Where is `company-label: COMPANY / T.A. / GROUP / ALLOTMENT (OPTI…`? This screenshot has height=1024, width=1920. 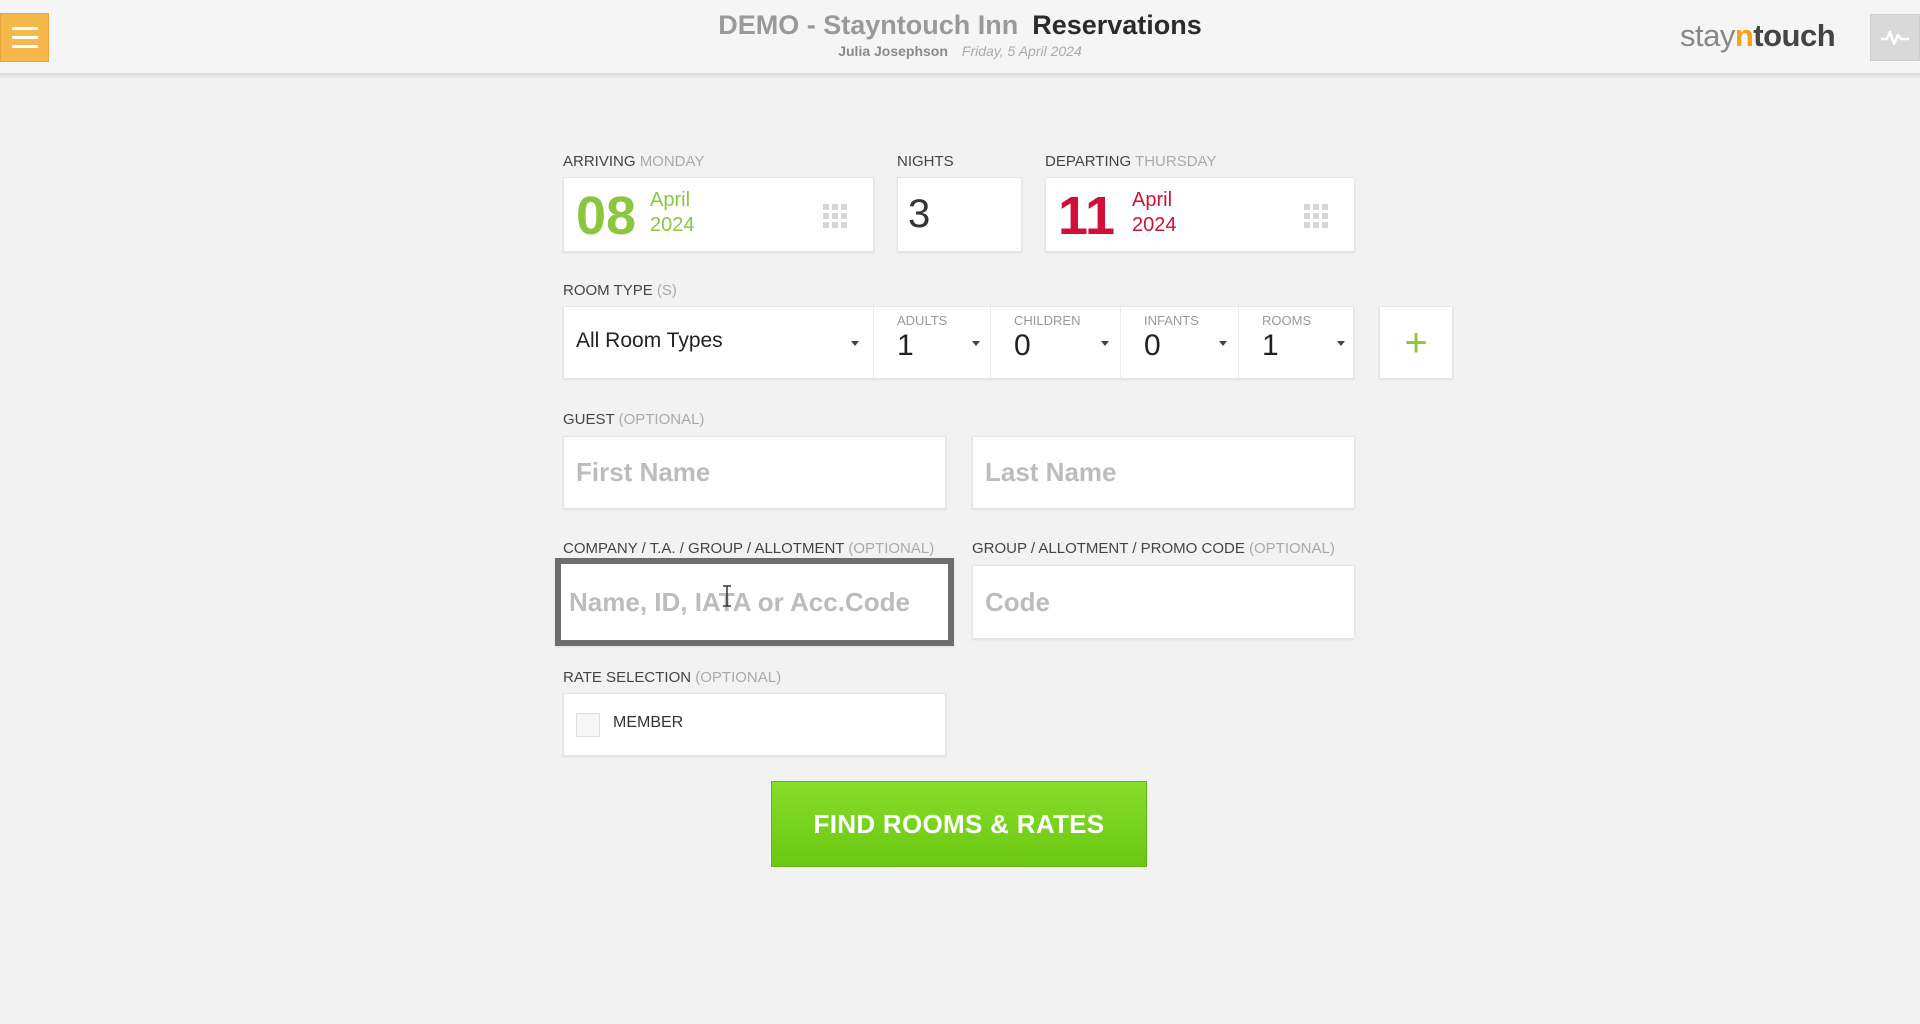
company-label: COMPANY / T.A. / GROUP / ALLOTMENT (OPTI… is located at coordinates (749, 548).